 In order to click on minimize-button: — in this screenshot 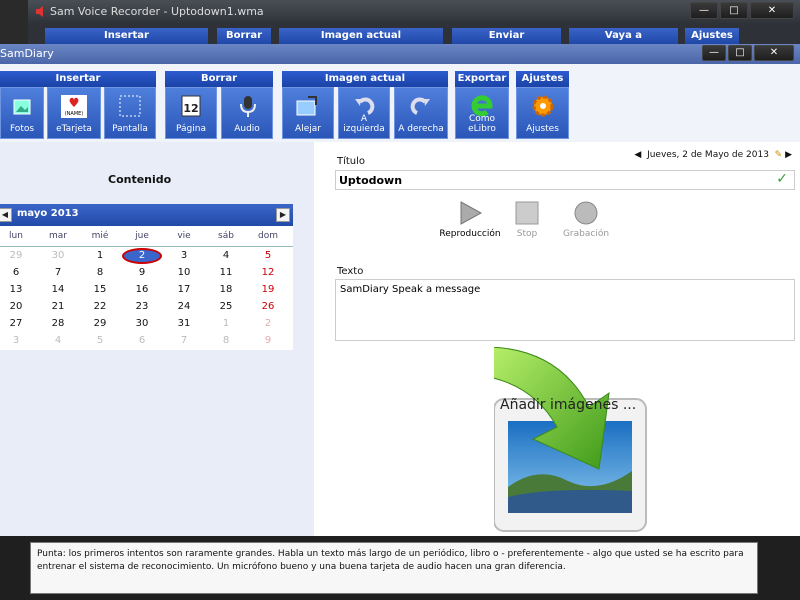, I will do `click(704, 10)`.